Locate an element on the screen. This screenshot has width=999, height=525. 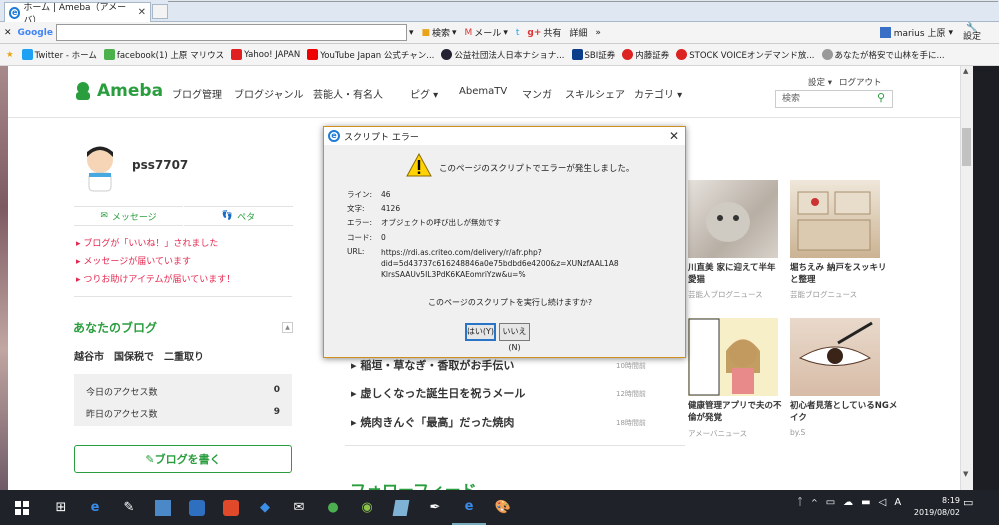
nav-abematv: AbemaTV is located at coordinates (483, 91).